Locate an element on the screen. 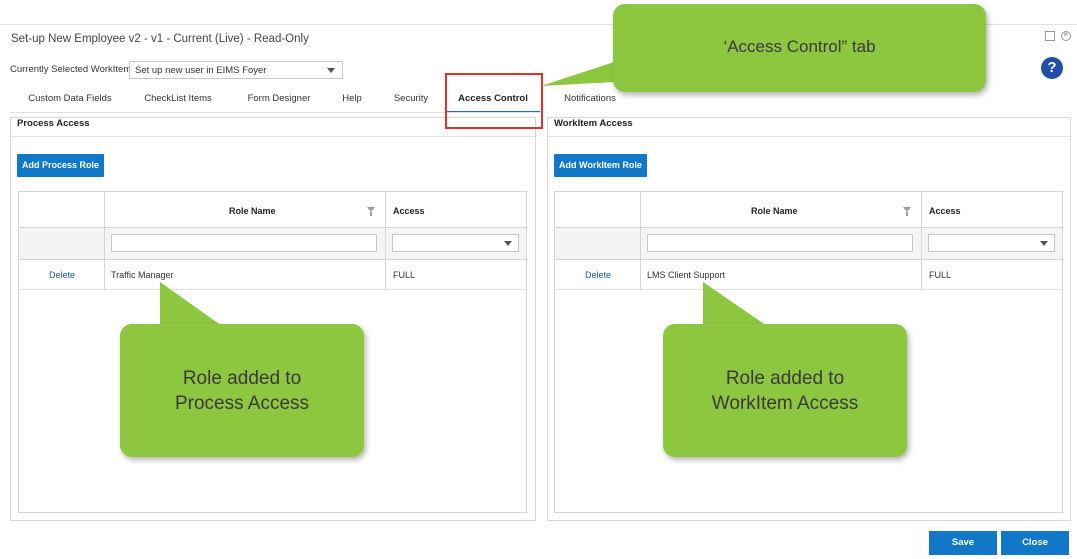  role-name-cell: LMS Client Support is located at coordinates (686, 275).